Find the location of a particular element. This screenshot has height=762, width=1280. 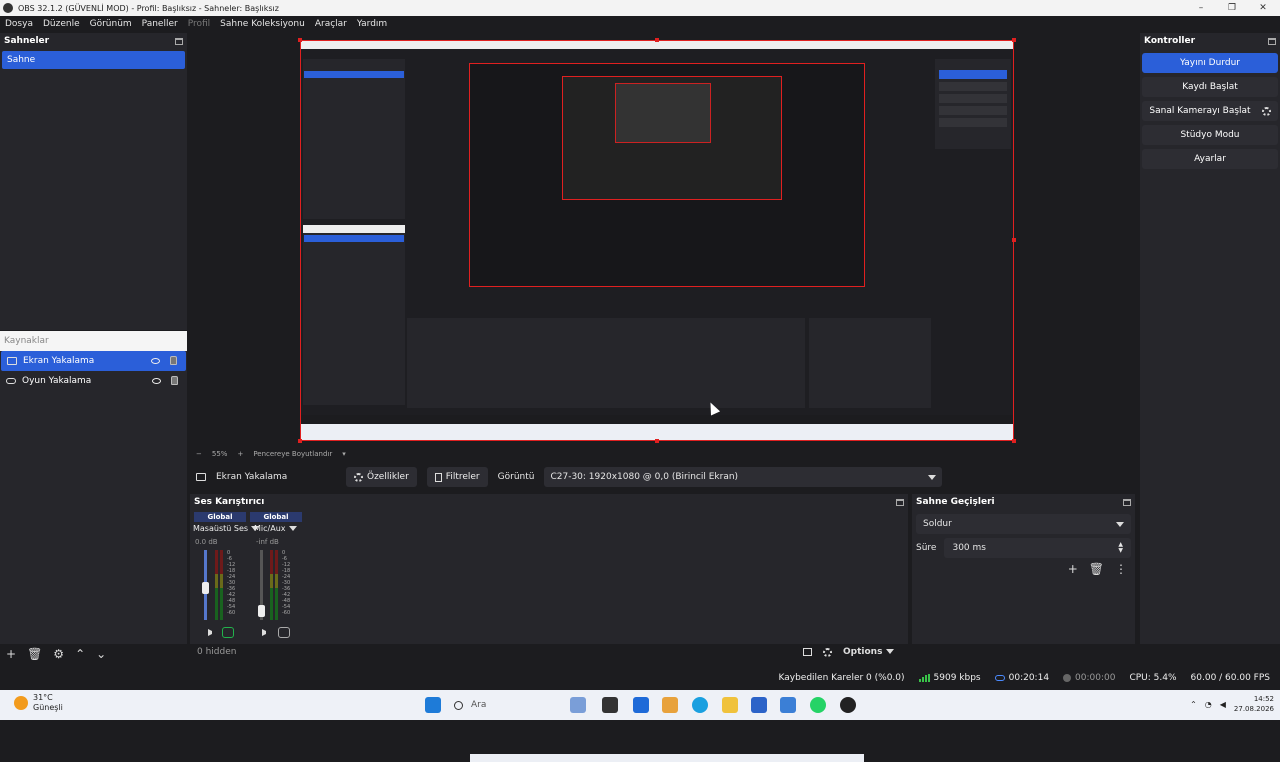

volume-slider-desktop is located at coordinates (205, 585).